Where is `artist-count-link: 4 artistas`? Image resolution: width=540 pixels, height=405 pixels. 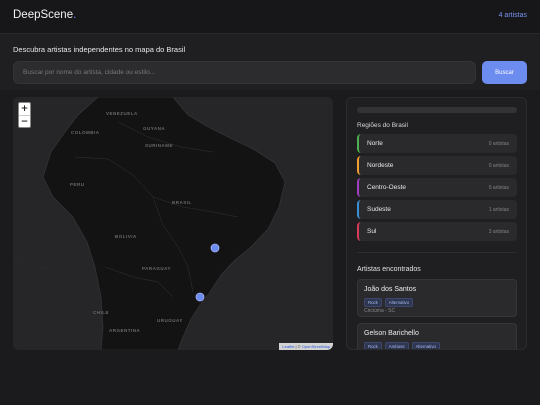 artist-count-link: 4 artistas is located at coordinates (513, 15).